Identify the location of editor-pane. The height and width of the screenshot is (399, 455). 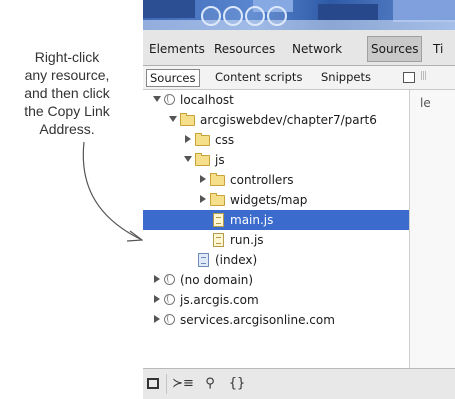
(432, 229).